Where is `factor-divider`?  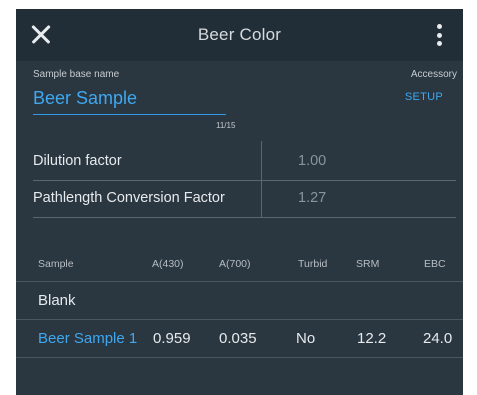 factor-divider is located at coordinates (261, 179).